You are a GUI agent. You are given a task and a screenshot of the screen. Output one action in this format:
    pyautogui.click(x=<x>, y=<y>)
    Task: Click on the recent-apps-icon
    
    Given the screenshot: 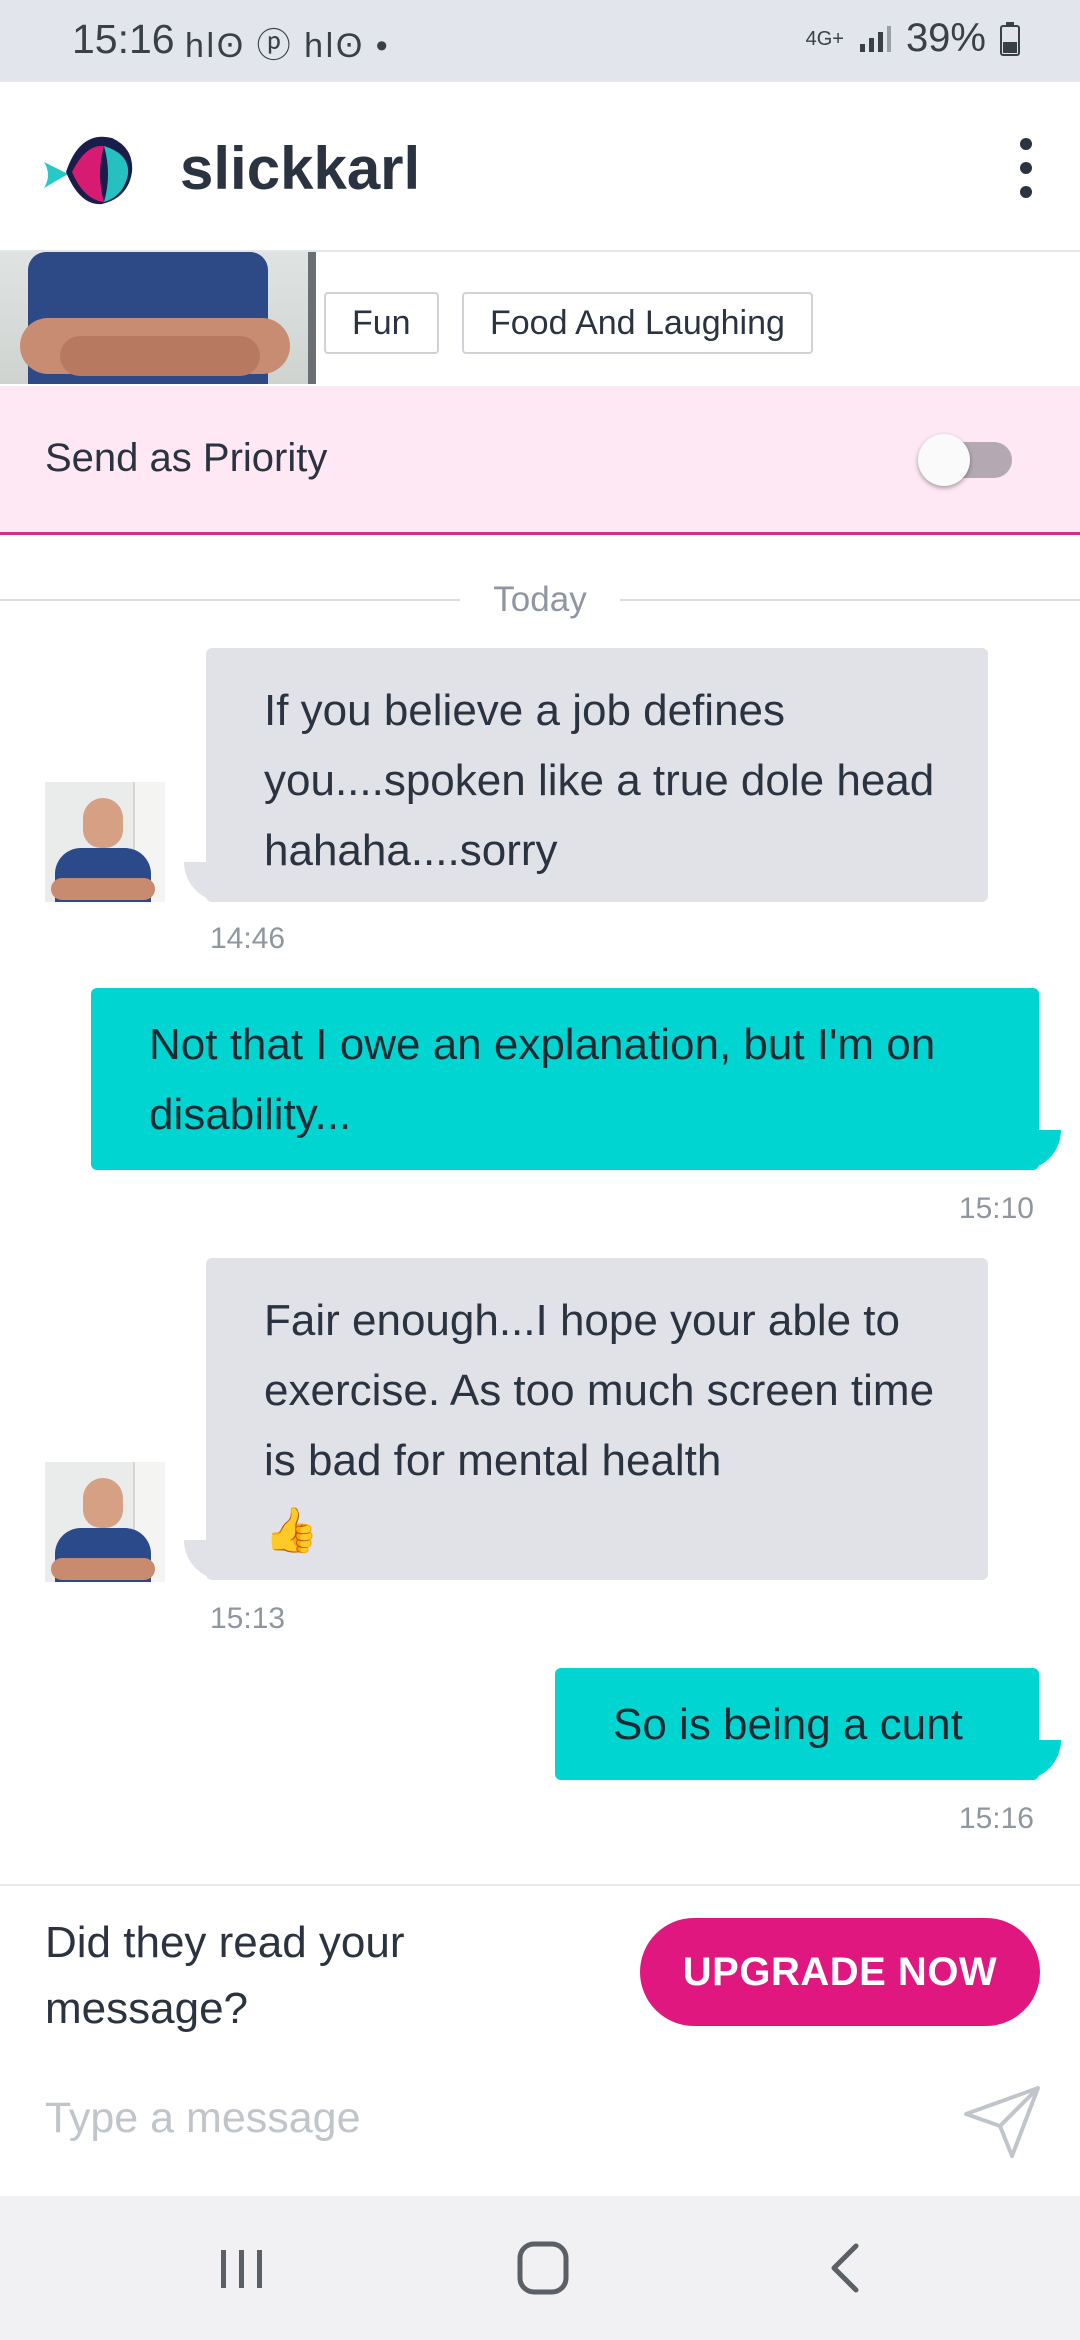 What is the action you would take?
    pyautogui.click(x=242, y=2268)
    